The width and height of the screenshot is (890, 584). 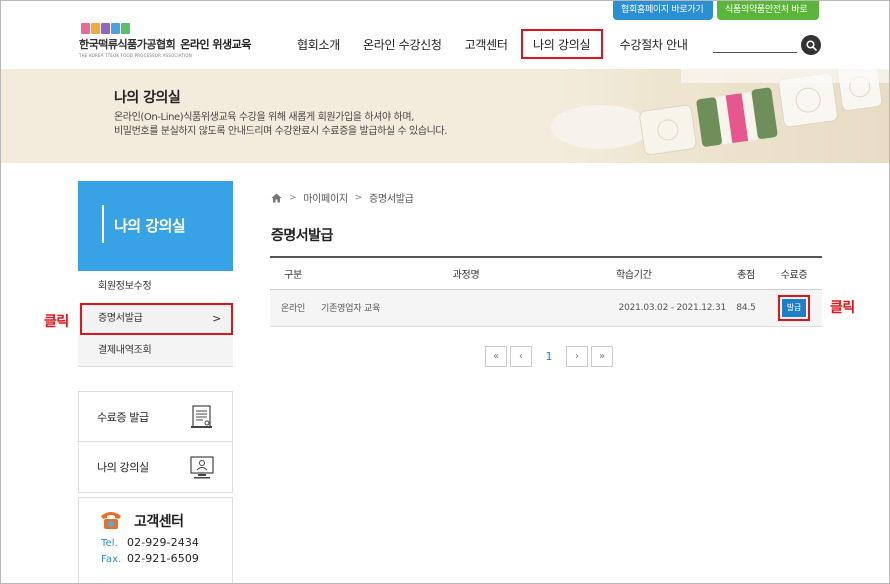 What do you see at coordinates (318, 44) in the screenshot?
I see `nav-about: 협회소개` at bounding box center [318, 44].